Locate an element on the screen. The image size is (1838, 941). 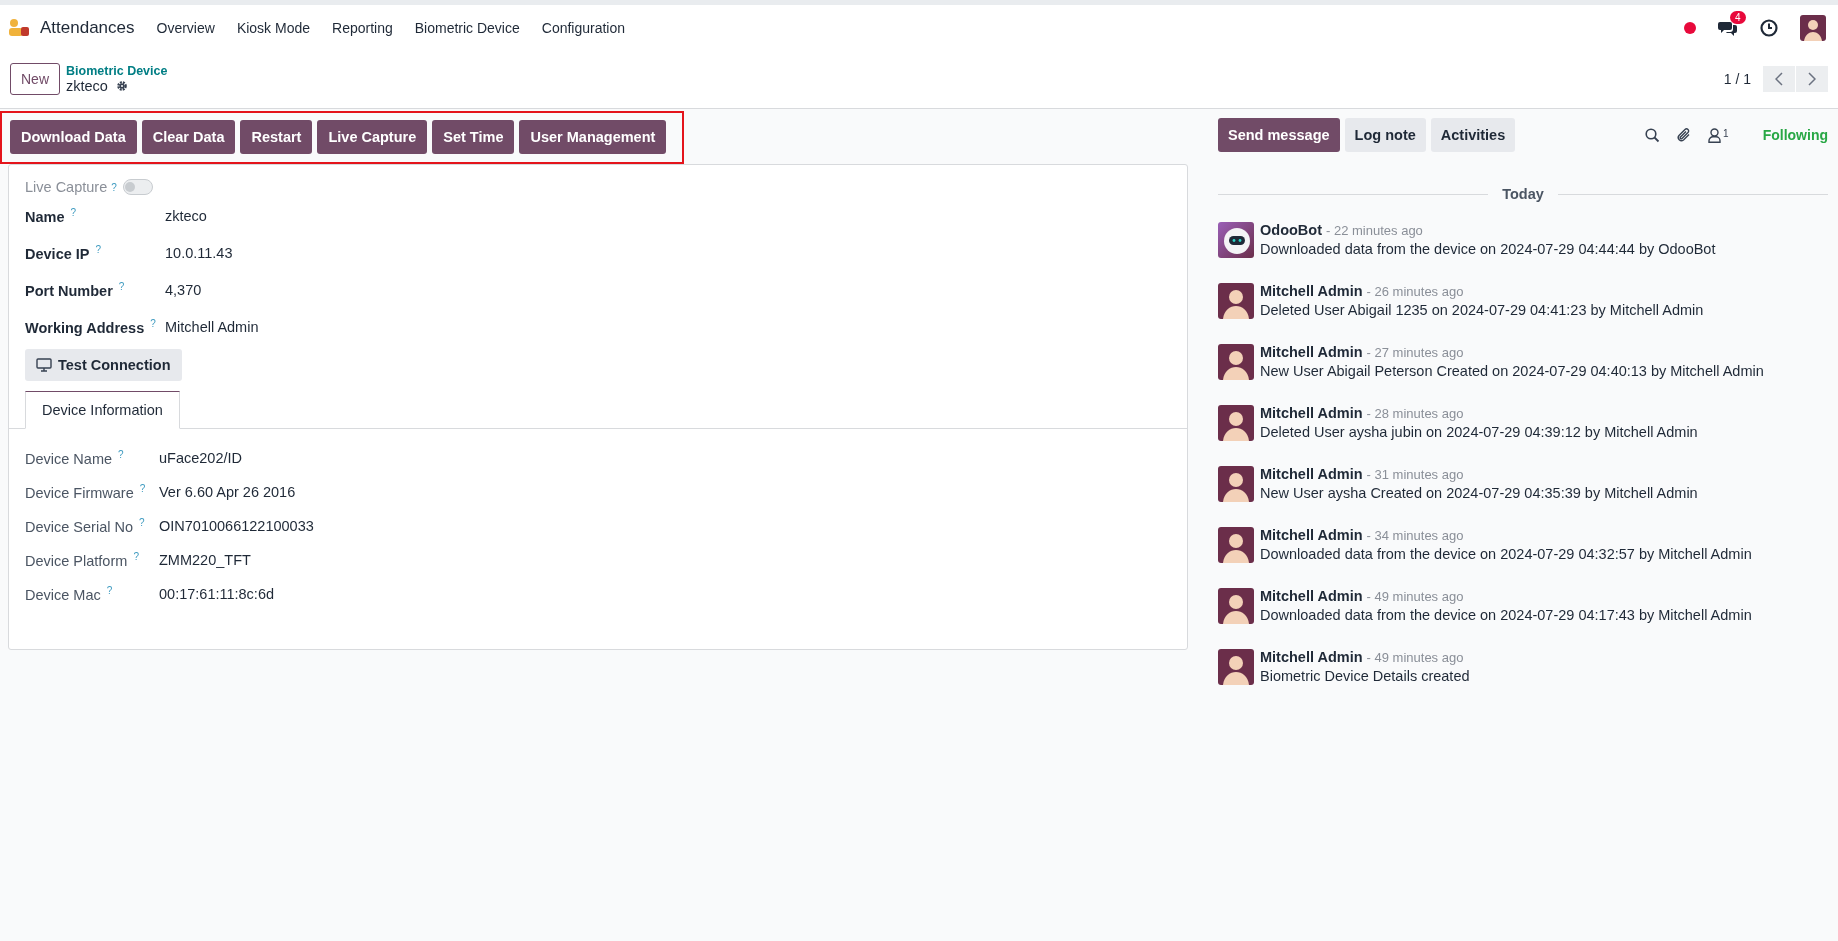
field-label: Name is located at coordinates (45, 216).